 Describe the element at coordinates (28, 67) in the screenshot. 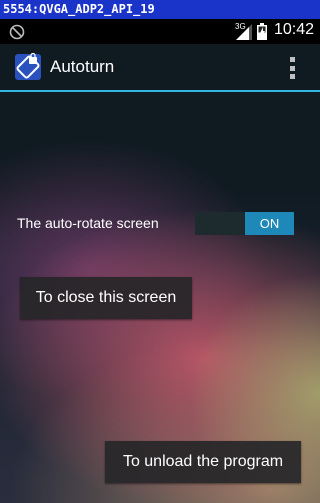

I see `autorotate-lock-icon` at that location.